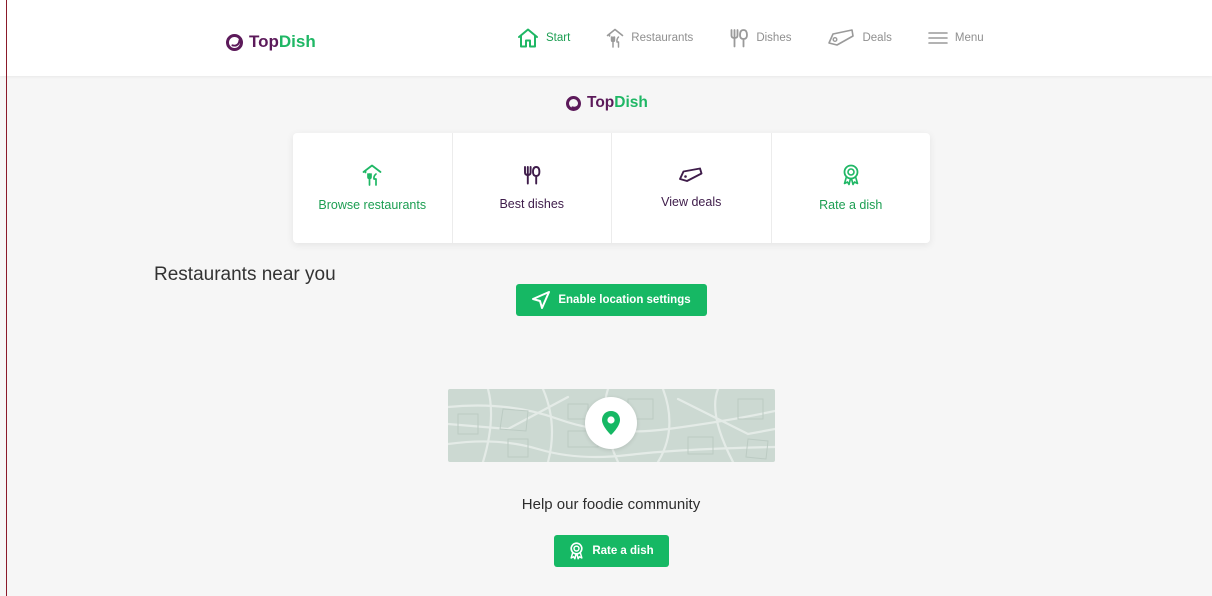  What do you see at coordinates (373, 188) in the screenshot?
I see `action-browse-restaurants: Browse restaurants` at bounding box center [373, 188].